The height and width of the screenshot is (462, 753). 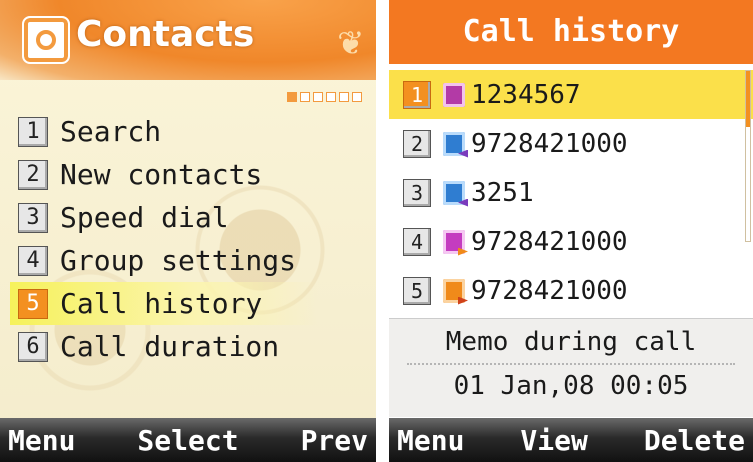 I want to click on menu-item-label: Group settings, so click(x=178, y=260).